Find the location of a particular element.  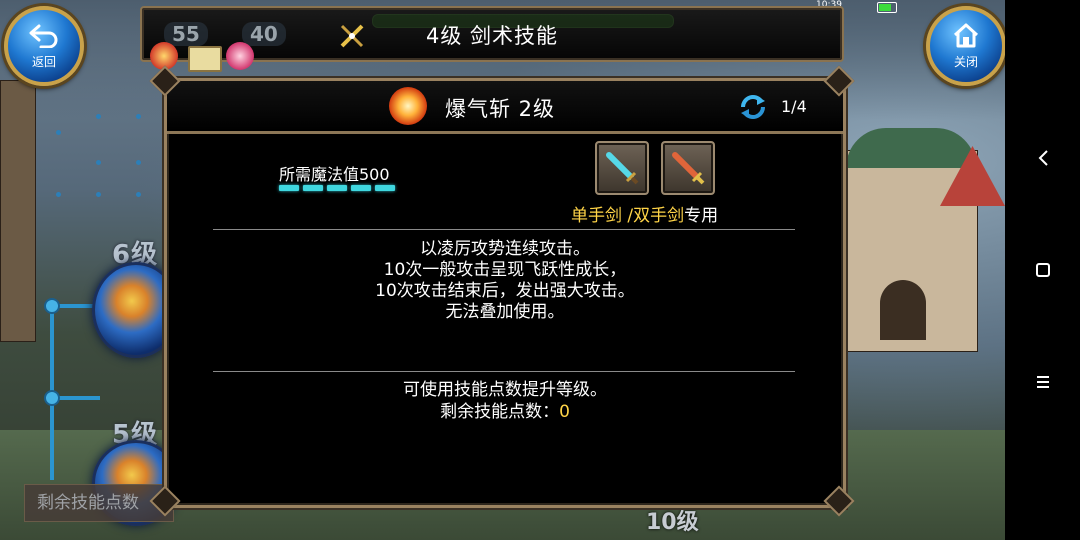

close-button-label: 关闭 is located at coordinates (965, 62).